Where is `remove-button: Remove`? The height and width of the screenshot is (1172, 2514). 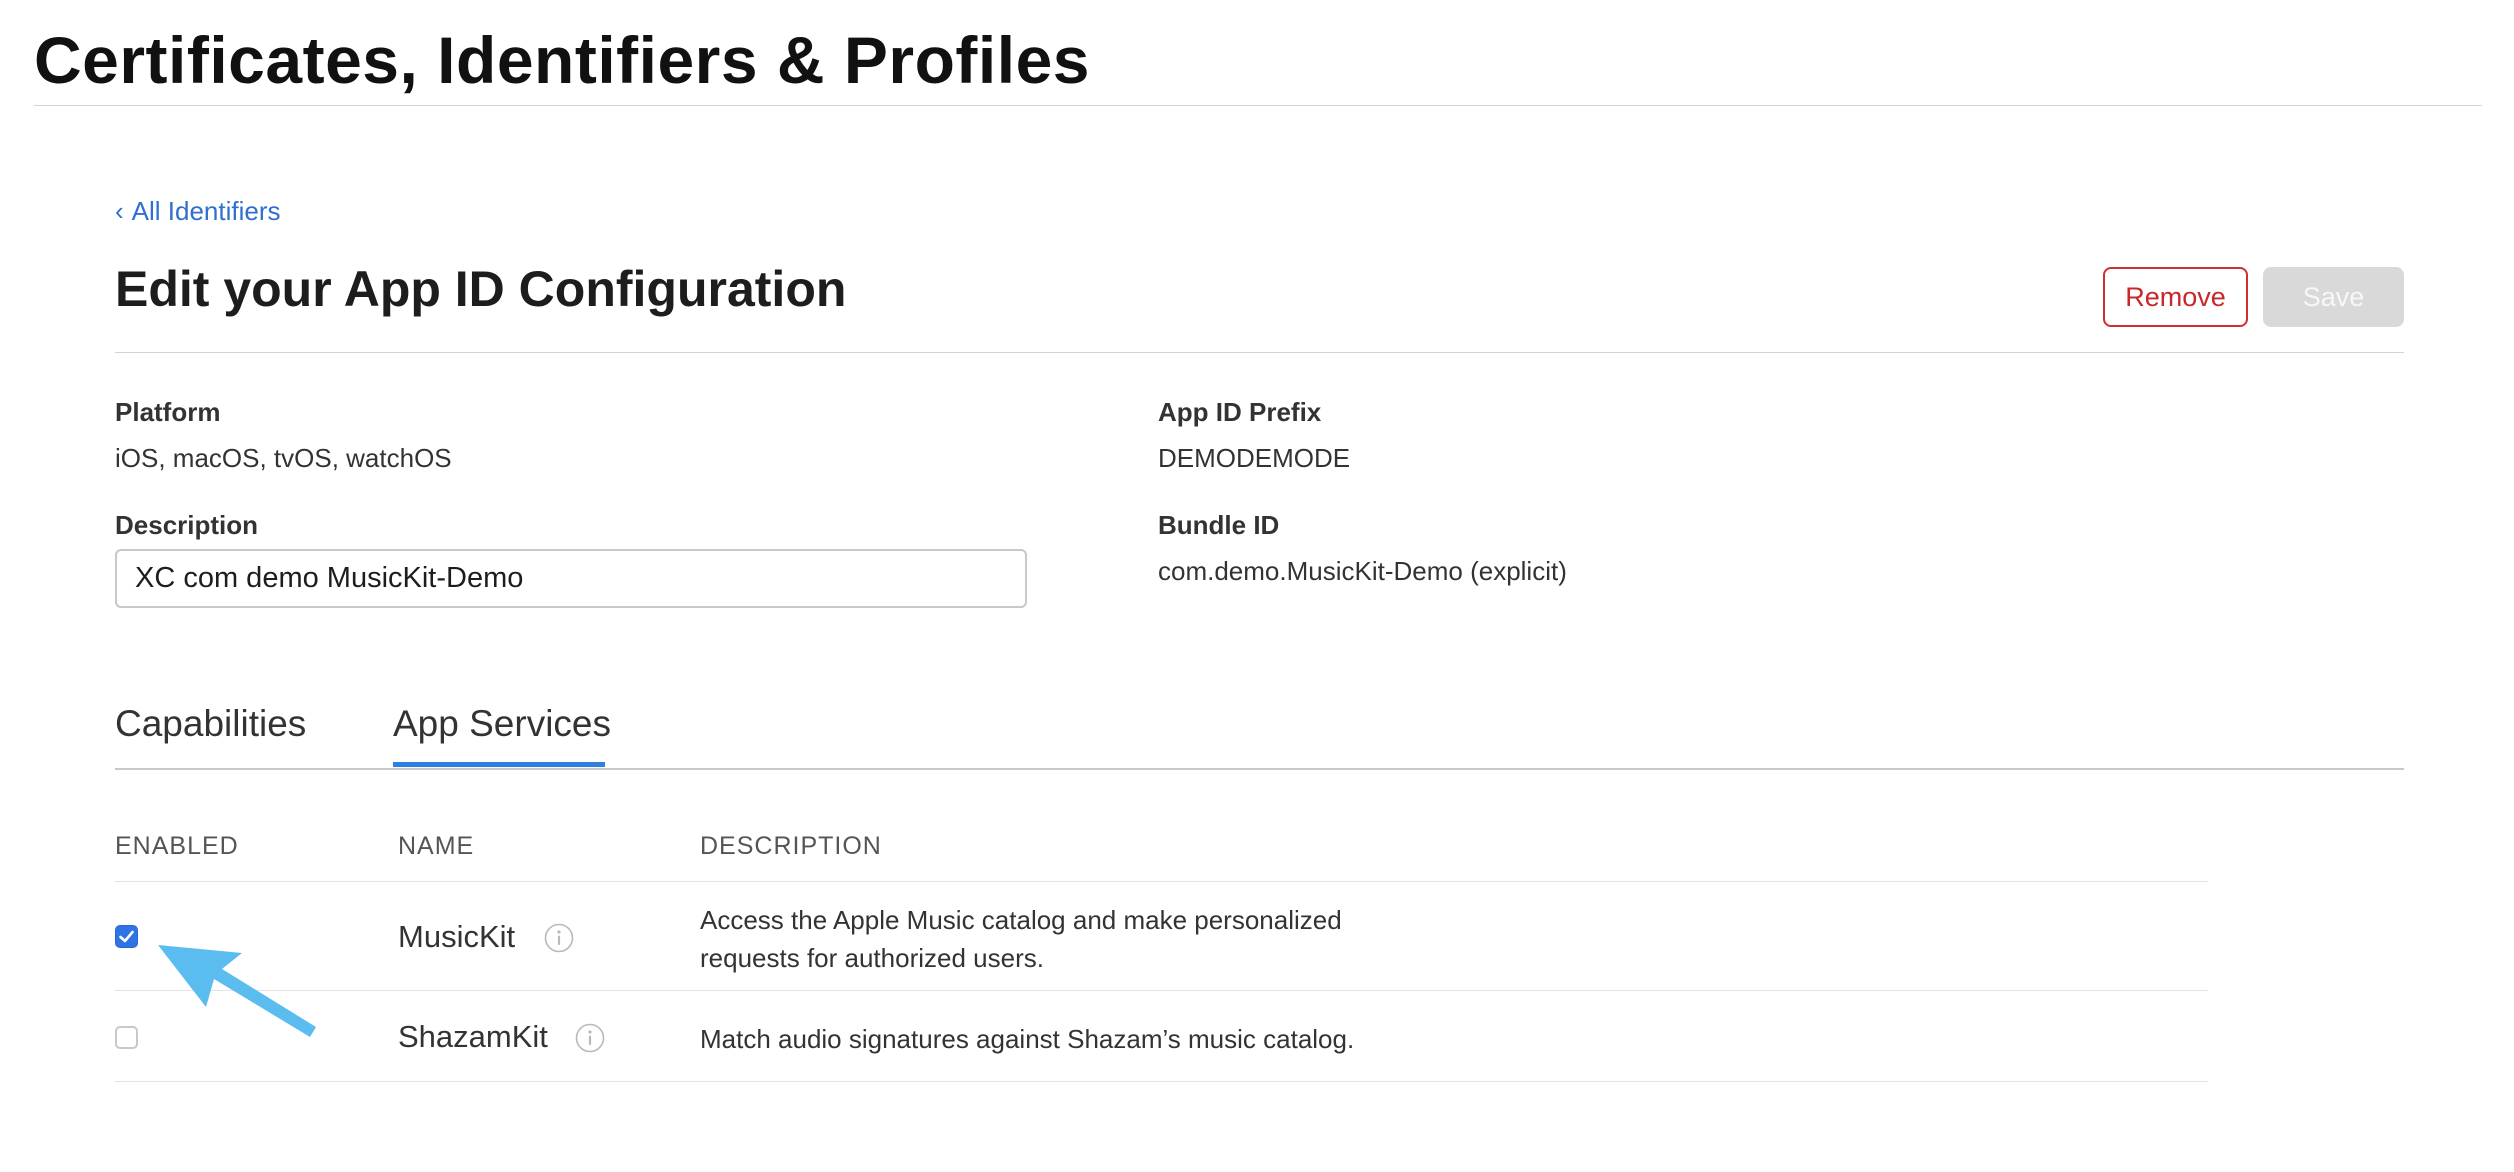
remove-button: Remove is located at coordinates (2175, 297).